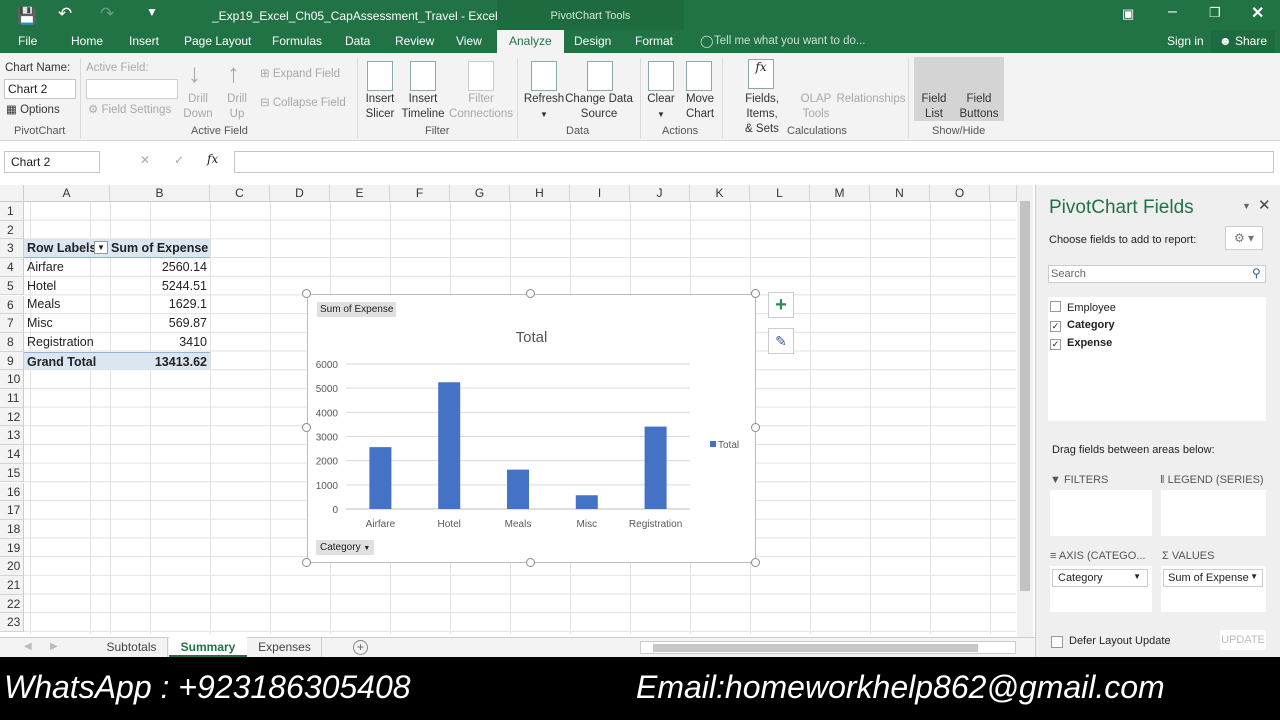 The image size is (1280, 720). What do you see at coordinates (720, 193) in the screenshot?
I see `column-header-K: K` at bounding box center [720, 193].